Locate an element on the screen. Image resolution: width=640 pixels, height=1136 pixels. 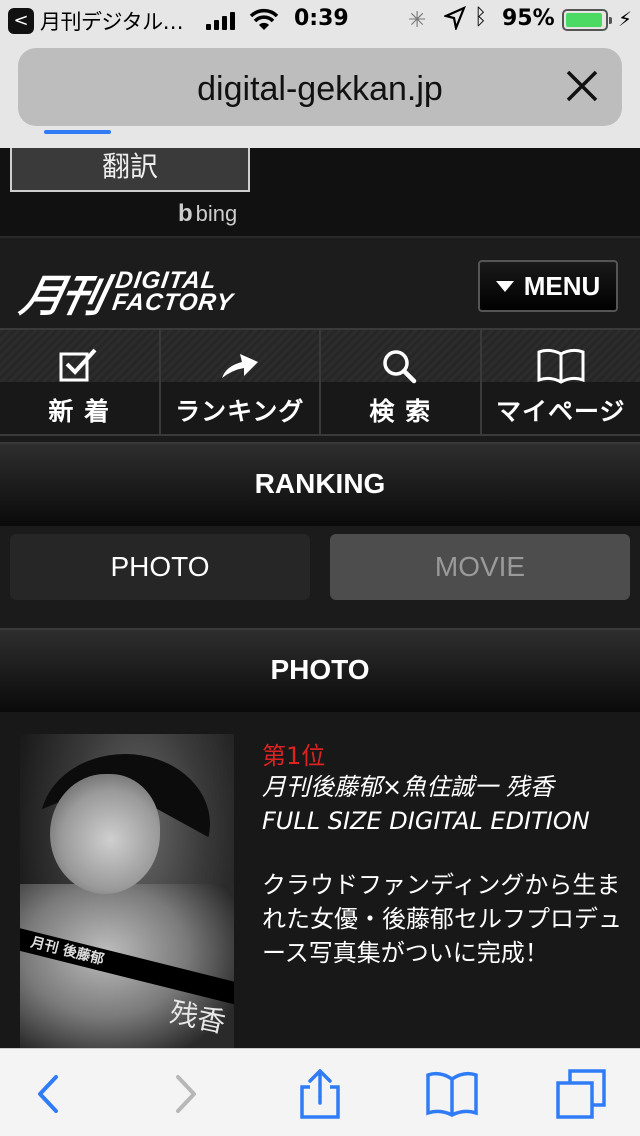
menu-button: MENU is located at coordinates (548, 286).